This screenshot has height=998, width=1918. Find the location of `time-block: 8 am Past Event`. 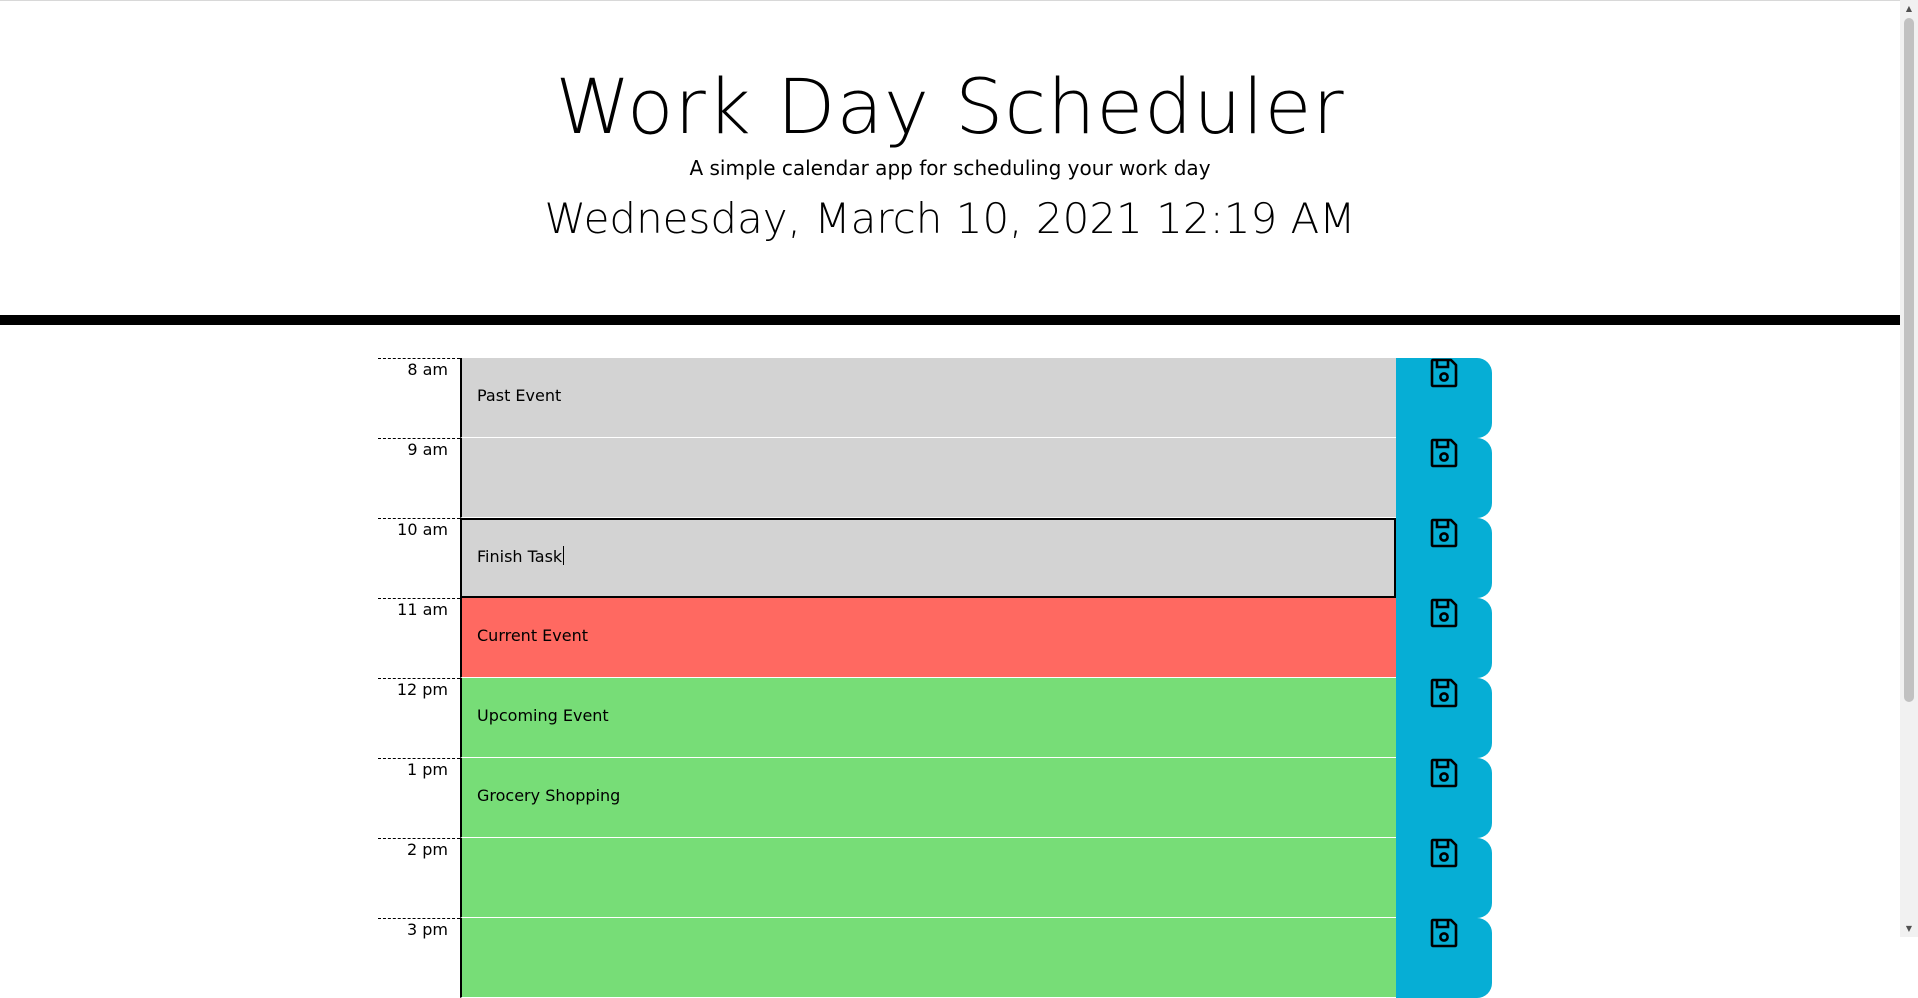

time-block: 8 am Past Event is located at coordinates (935, 398).